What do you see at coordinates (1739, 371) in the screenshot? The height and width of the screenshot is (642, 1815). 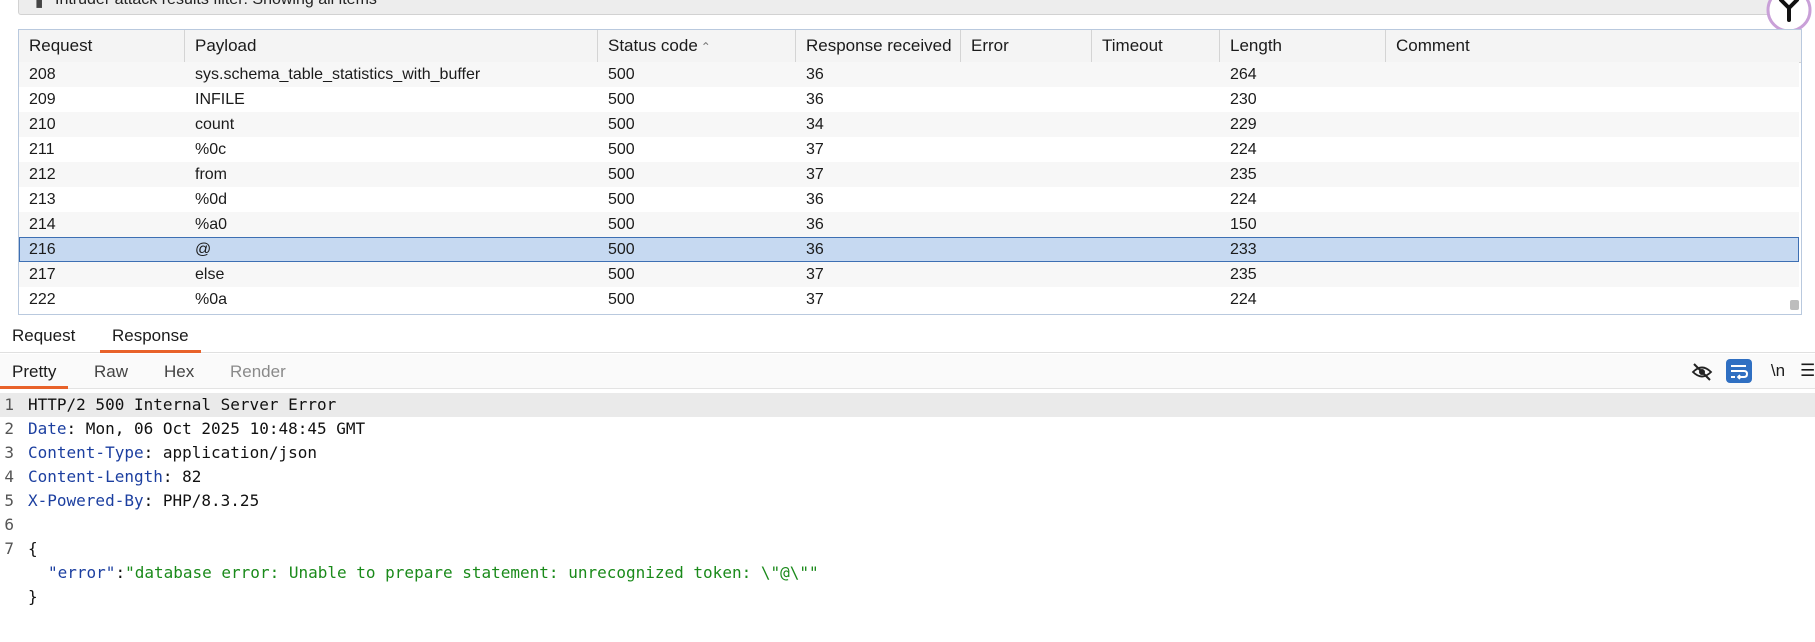 I see `word-wrap-icon` at bounding box center [1739, 371].